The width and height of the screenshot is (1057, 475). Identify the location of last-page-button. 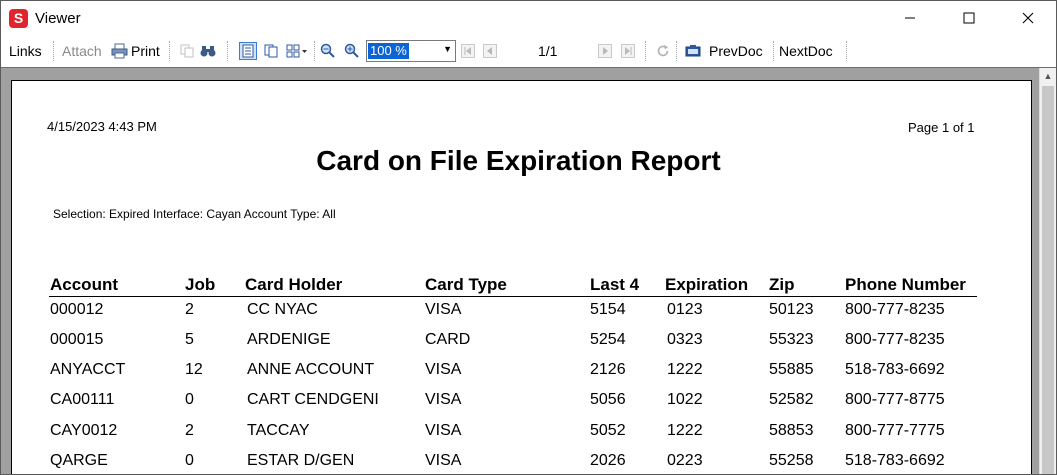
(628, 51).